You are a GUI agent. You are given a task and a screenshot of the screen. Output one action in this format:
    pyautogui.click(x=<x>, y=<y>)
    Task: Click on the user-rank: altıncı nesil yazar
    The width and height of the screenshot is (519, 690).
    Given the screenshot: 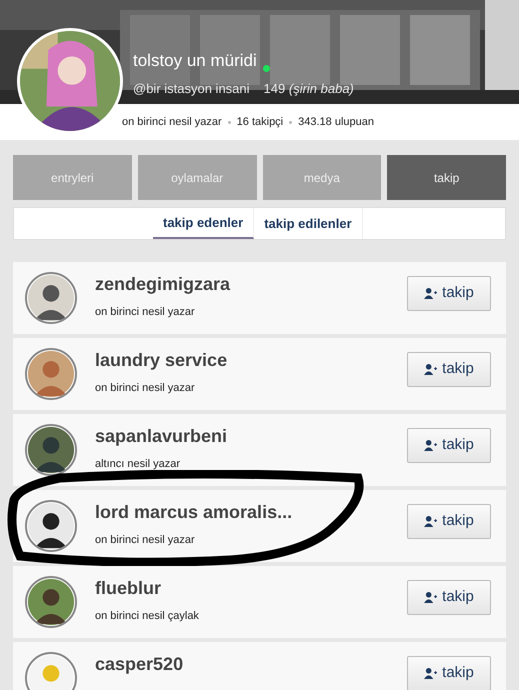 What is the action you would take?
    pyautogui.click(x=138, y=464)
    